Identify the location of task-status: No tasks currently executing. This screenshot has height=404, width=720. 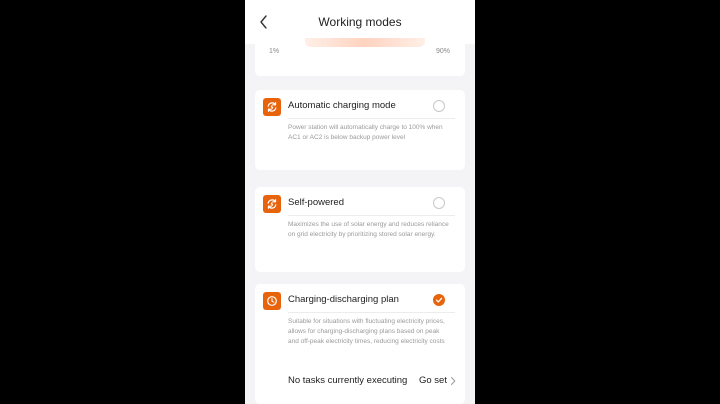
(348, 380).